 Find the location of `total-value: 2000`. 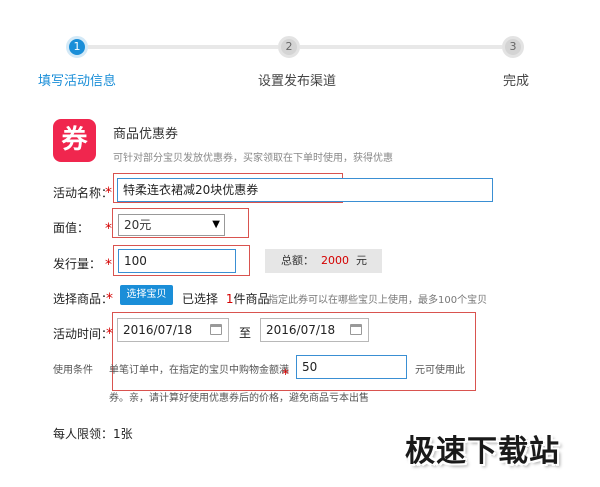

total-value: 2000 is located at coordinates (335, 260).